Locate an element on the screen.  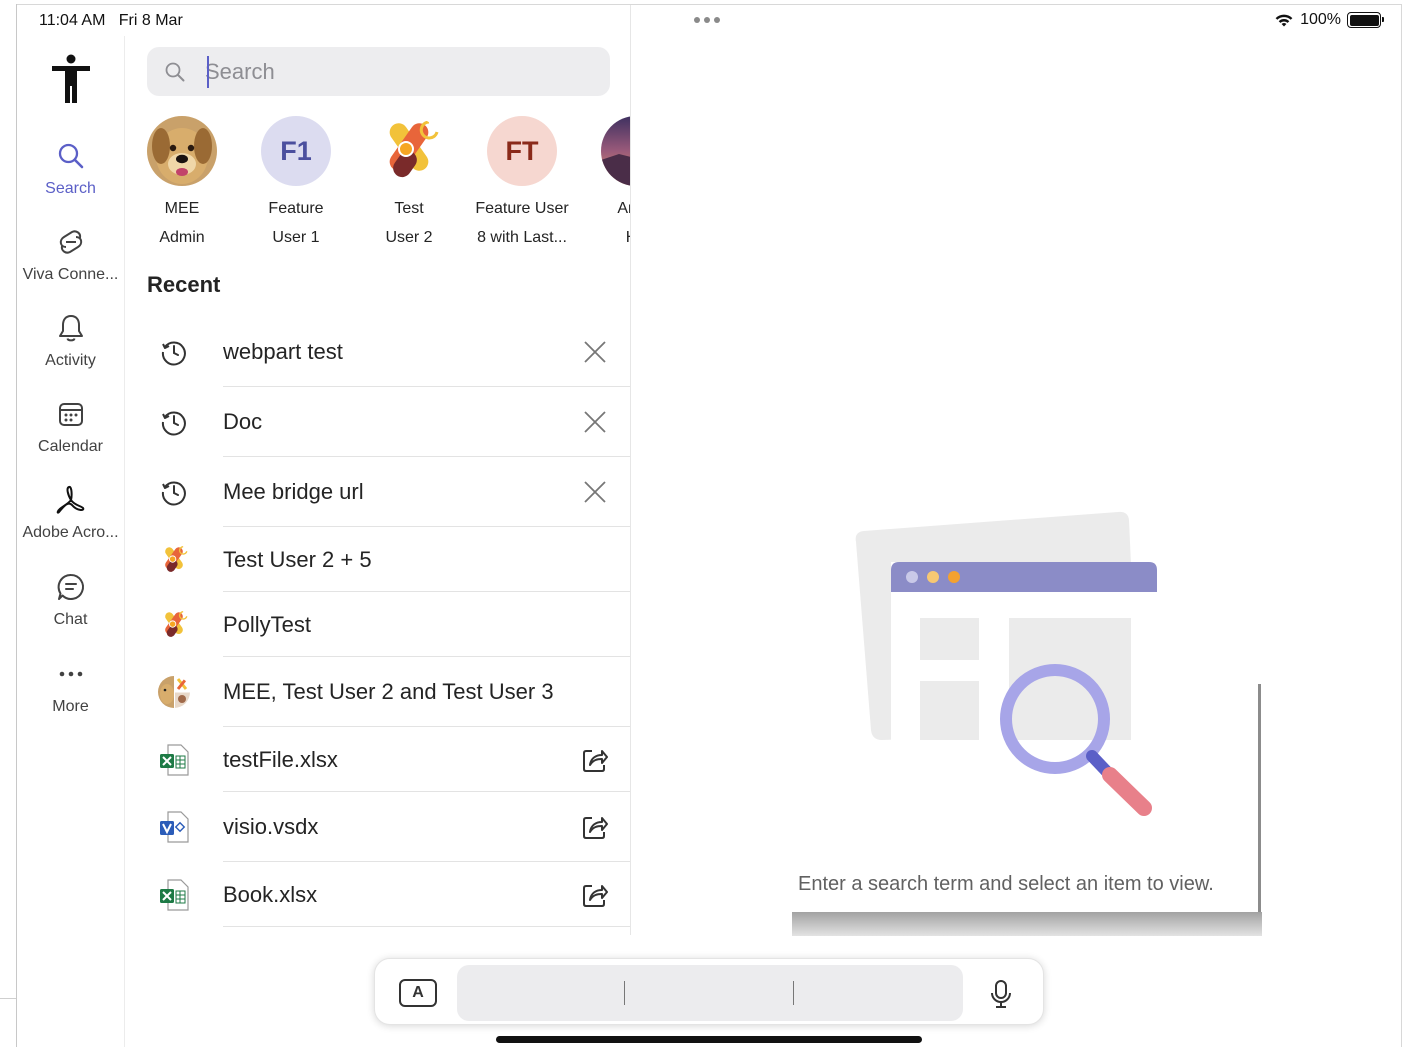
recent-item: MEE, Test User 2 and Test User 3 is located at coordinates (377, 692).